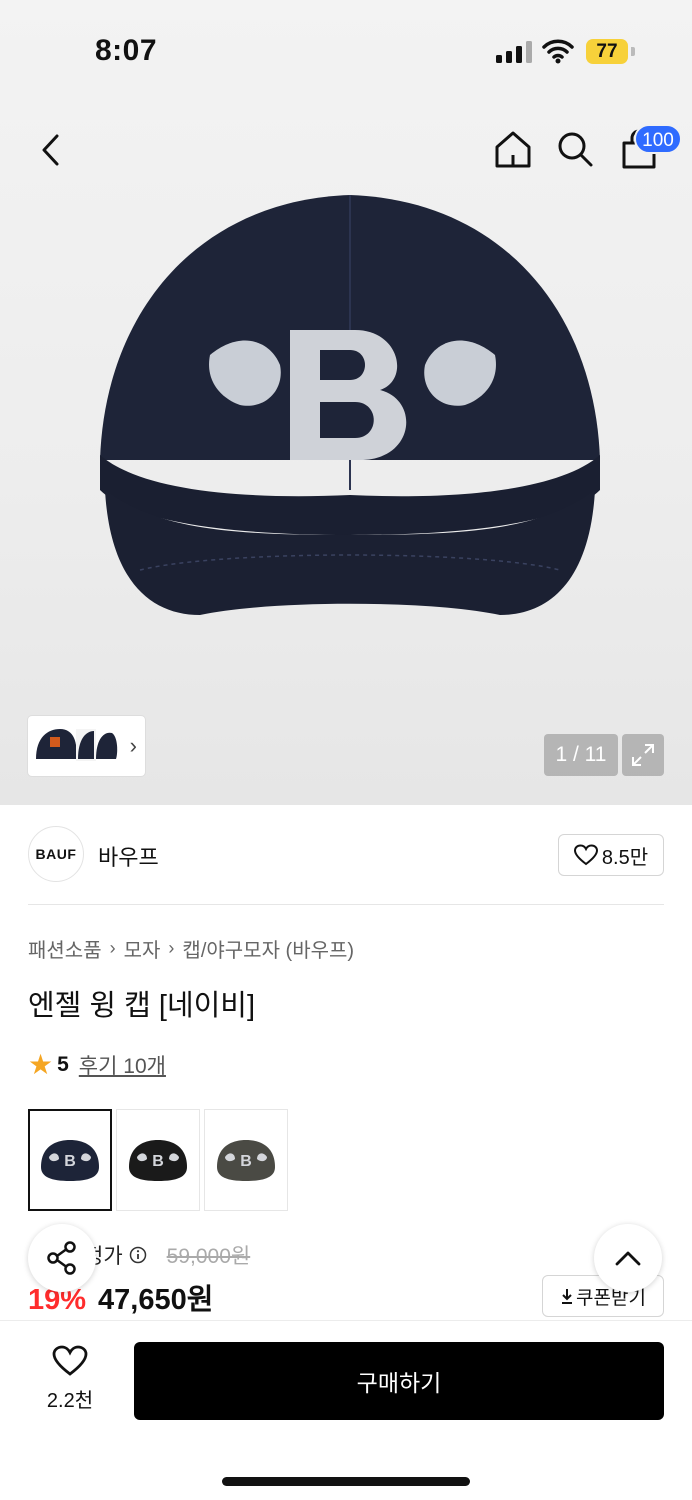 Image resolution: width=692 pixels, height=1500 pixels. What do you see at coordinates (346, 854) in the screenshot?
I see `brand-row: BAUF 바우프 8.5만` at bounding box center [346, 854].